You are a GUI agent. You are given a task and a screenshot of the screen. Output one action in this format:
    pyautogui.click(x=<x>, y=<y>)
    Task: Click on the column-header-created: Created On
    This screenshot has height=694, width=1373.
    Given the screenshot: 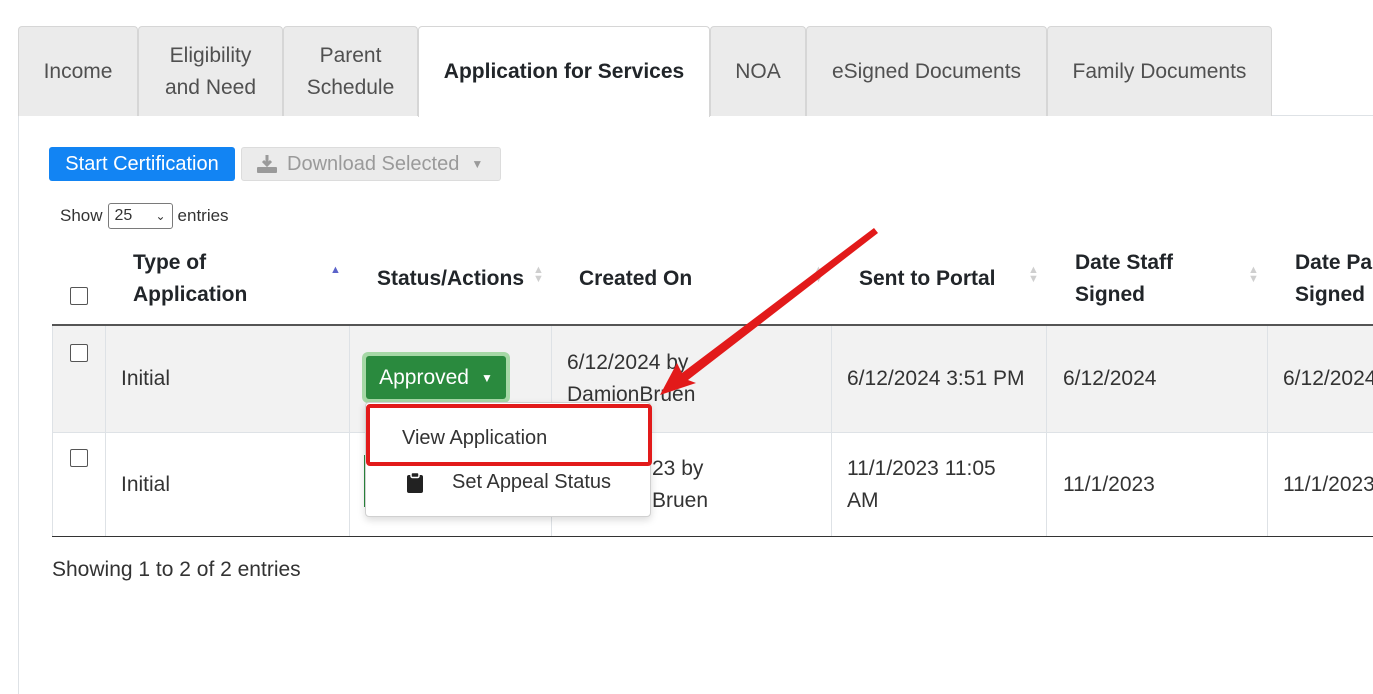 What is the action you would take?
    pyautogui.click(x=635, y=279)
    